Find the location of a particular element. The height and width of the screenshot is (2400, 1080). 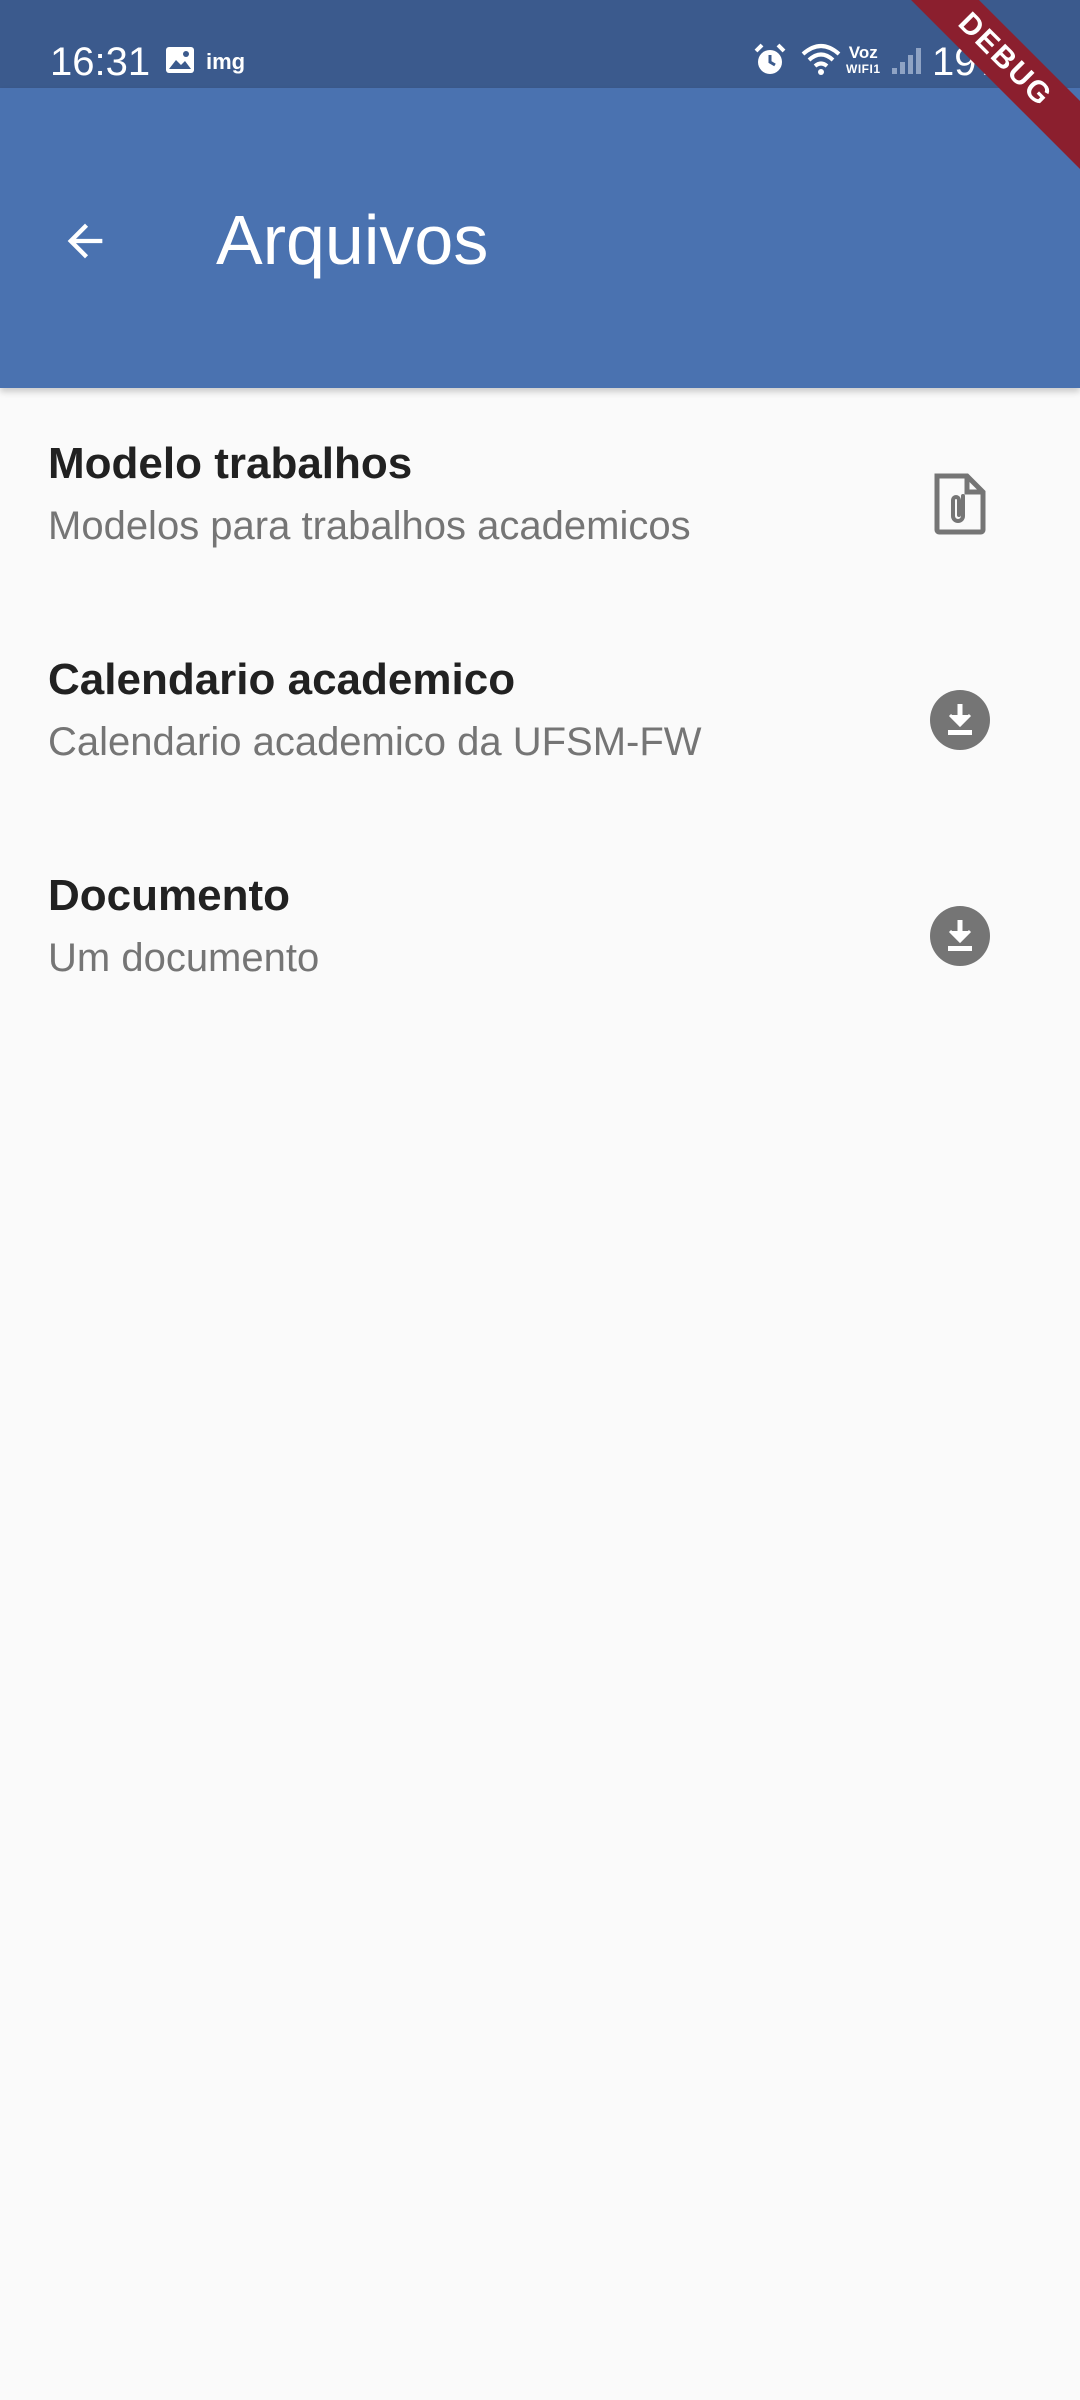

signal-icon is located at coordinates (906, 68).